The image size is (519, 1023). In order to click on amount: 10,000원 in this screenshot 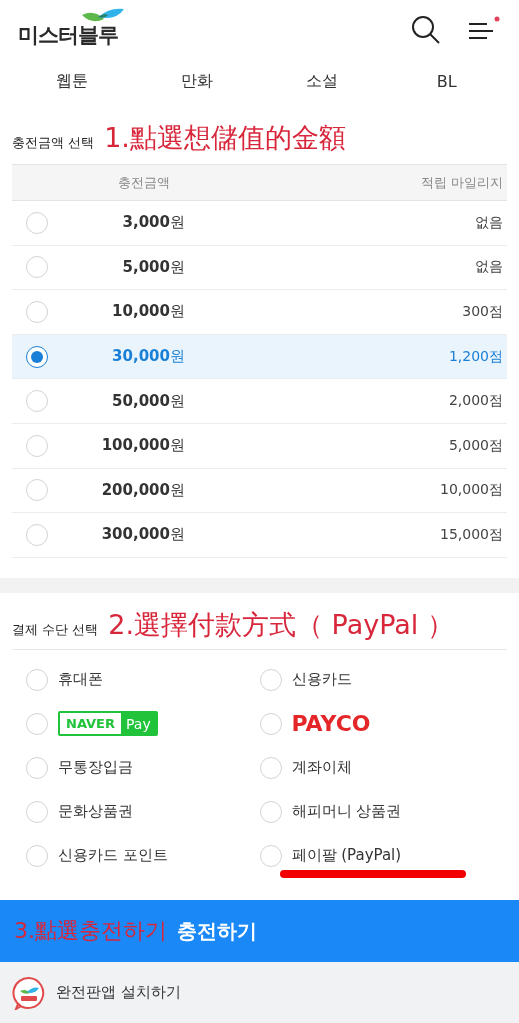, I will do `click(148, 312)`.